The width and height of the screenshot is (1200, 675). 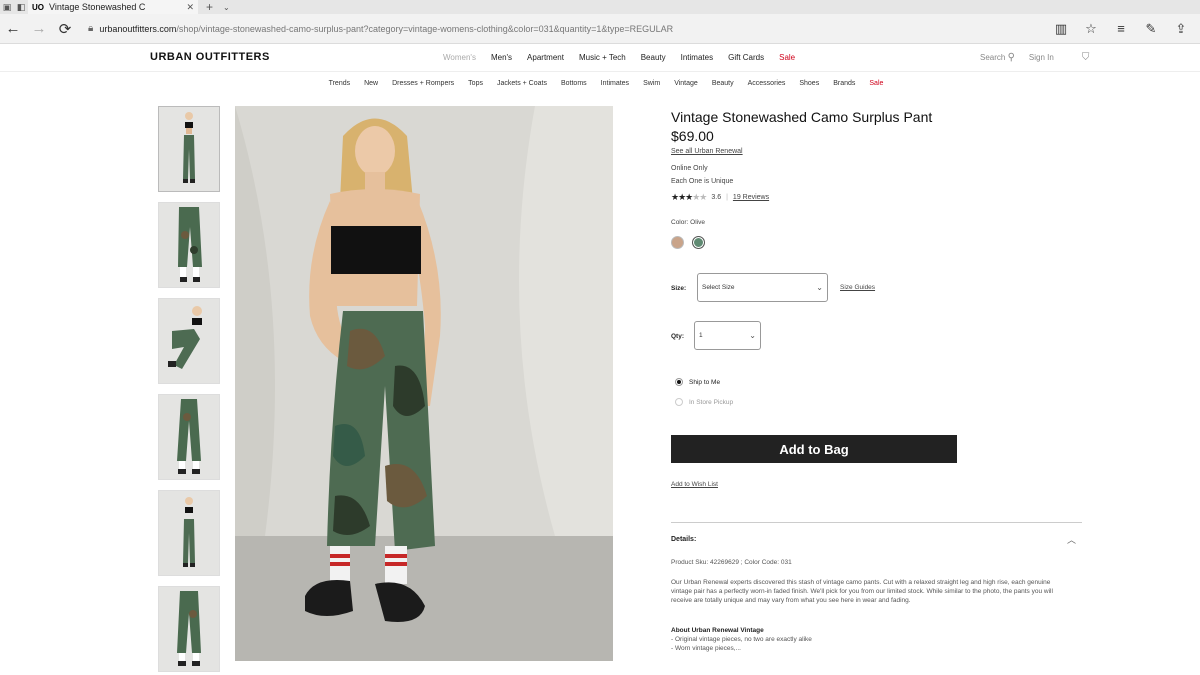 What do you see at coordinates (97, 7) in the screenshot?
I see `tab-title: Vintage Stonewashed C` at bounding box center [97, 7].